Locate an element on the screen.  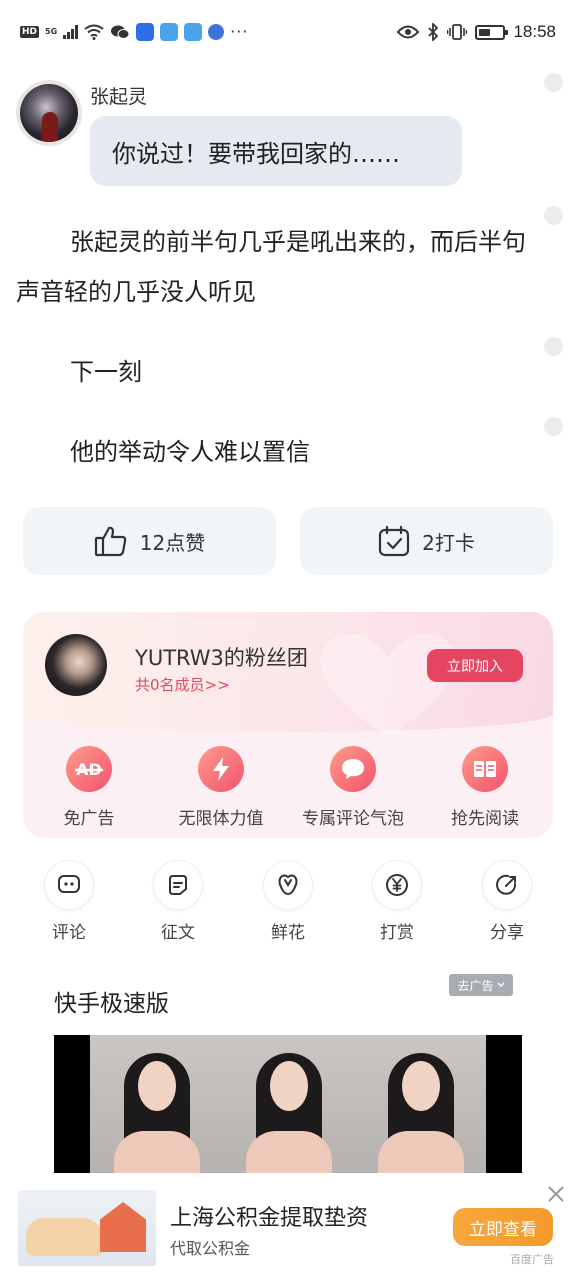
speaker-avatar-image is located at coordinates (49, 113).